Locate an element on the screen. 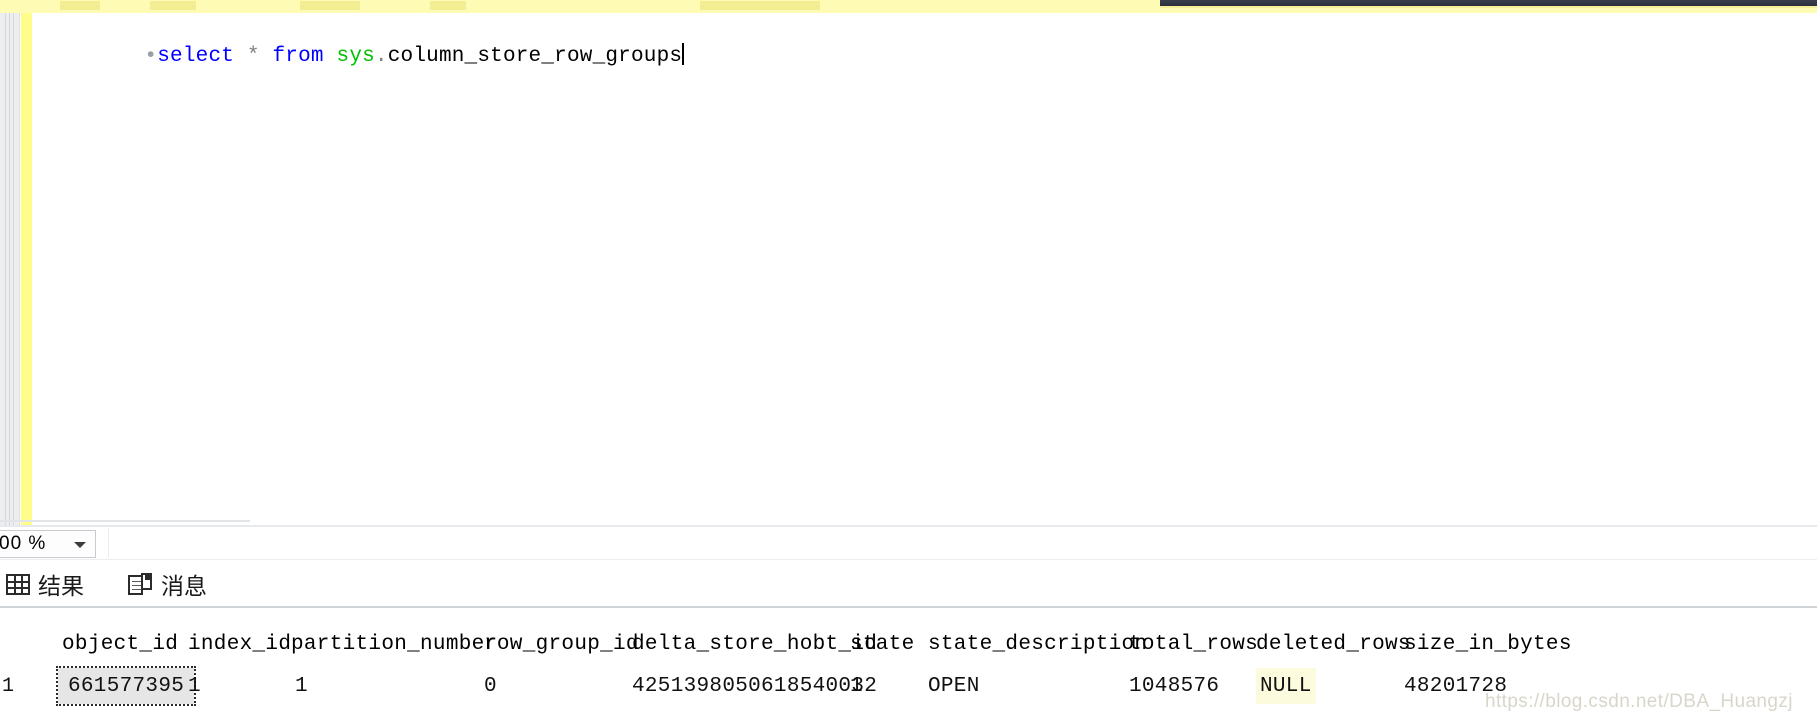 The image size is (1817, 718). tab-results: 结果 is located at coordinates (45, 584).